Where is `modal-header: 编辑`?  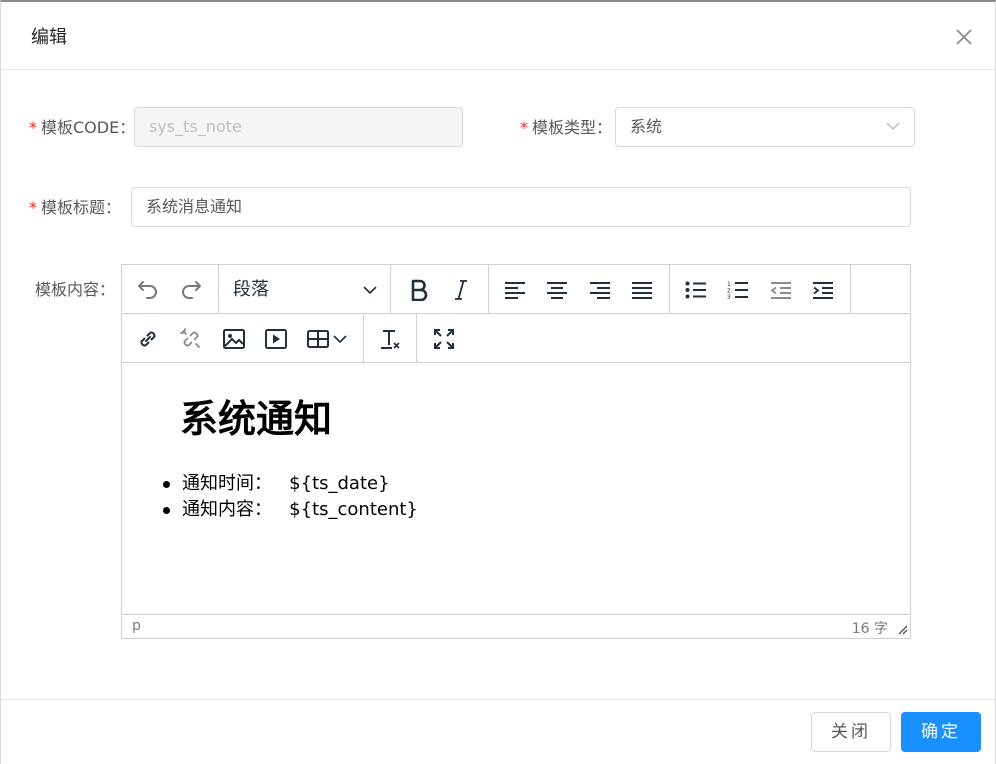
modal-header: 编辑 is located at coordinates (498, 36).